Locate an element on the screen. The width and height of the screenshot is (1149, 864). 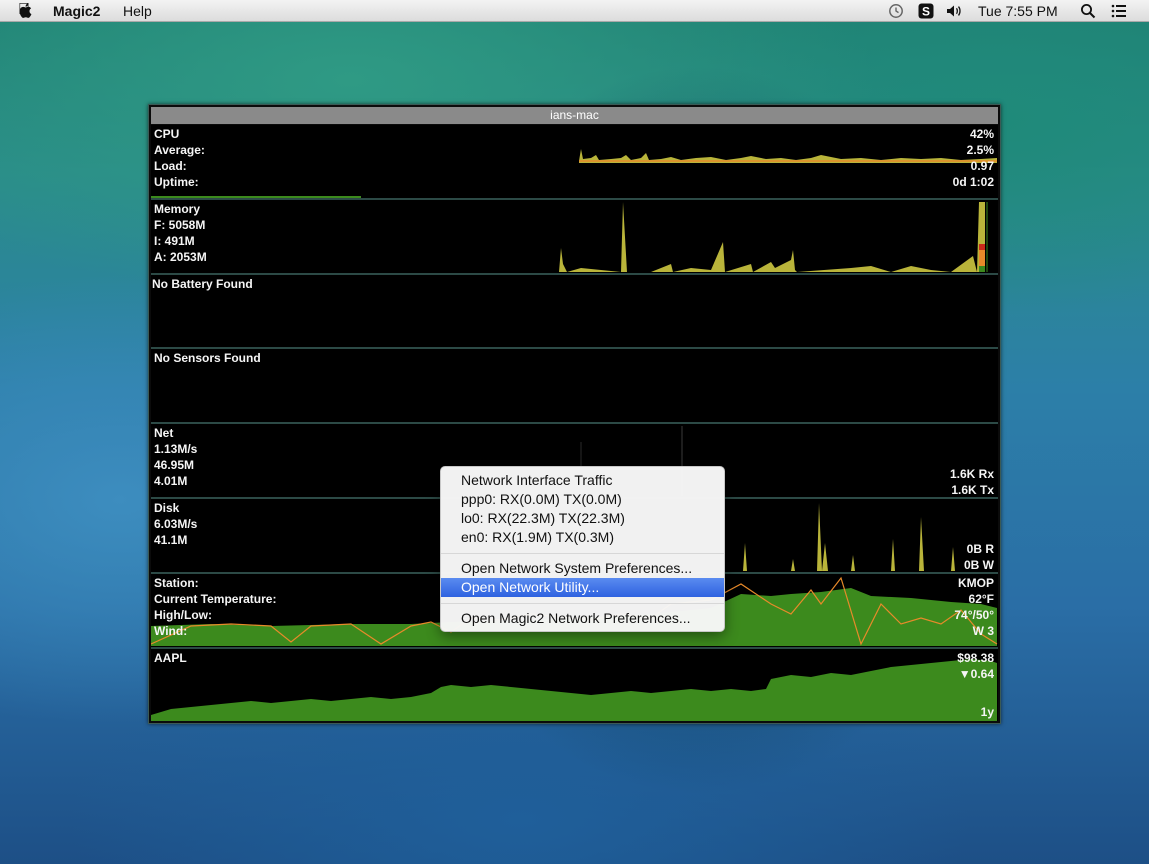
sensors-status: No Sensors Found is located at coordinates (207, 358).